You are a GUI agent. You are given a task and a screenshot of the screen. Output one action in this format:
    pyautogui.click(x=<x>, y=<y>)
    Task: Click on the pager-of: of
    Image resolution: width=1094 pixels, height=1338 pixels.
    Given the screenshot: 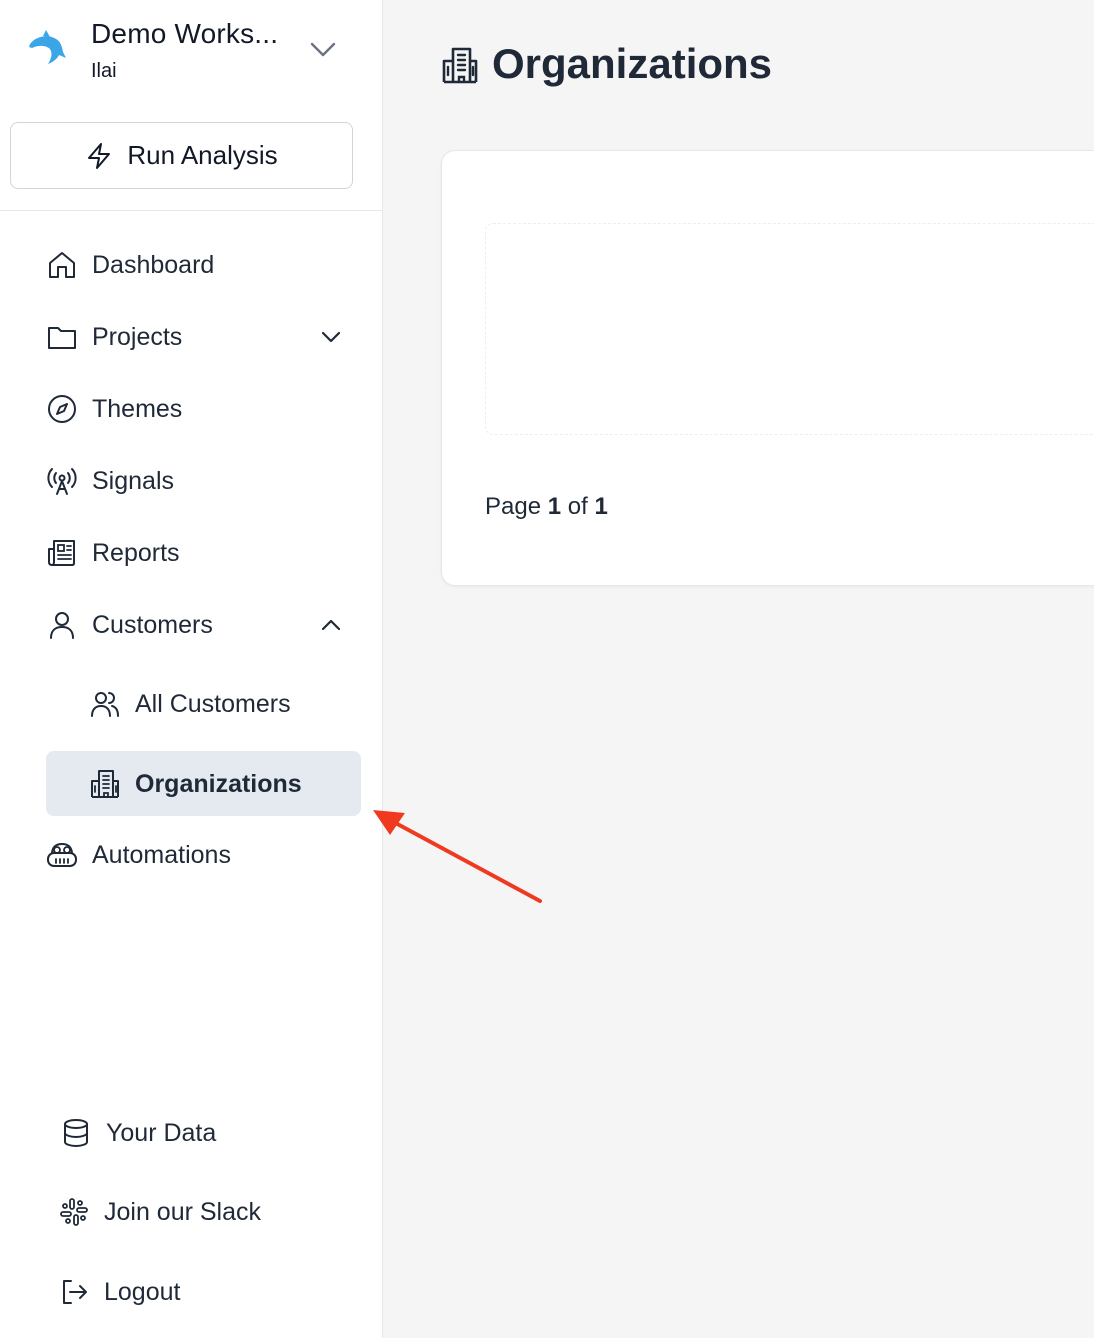 What is the action you would take?
    pyautogui.click(x=577, y=506)
    